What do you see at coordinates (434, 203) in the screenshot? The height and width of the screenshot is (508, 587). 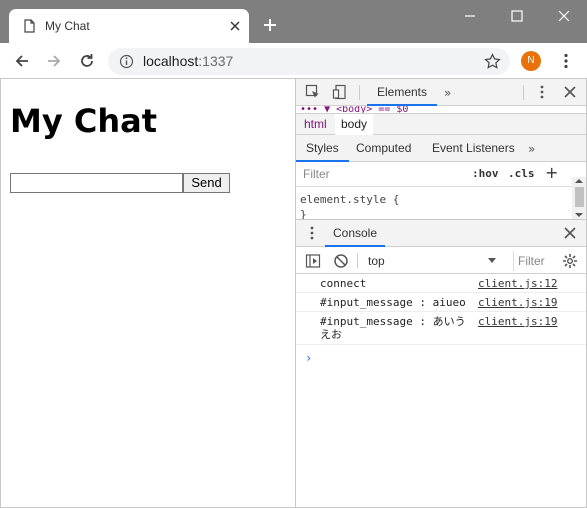 I see `styles-pane: element.style { }` at bounding box center [434, 203].